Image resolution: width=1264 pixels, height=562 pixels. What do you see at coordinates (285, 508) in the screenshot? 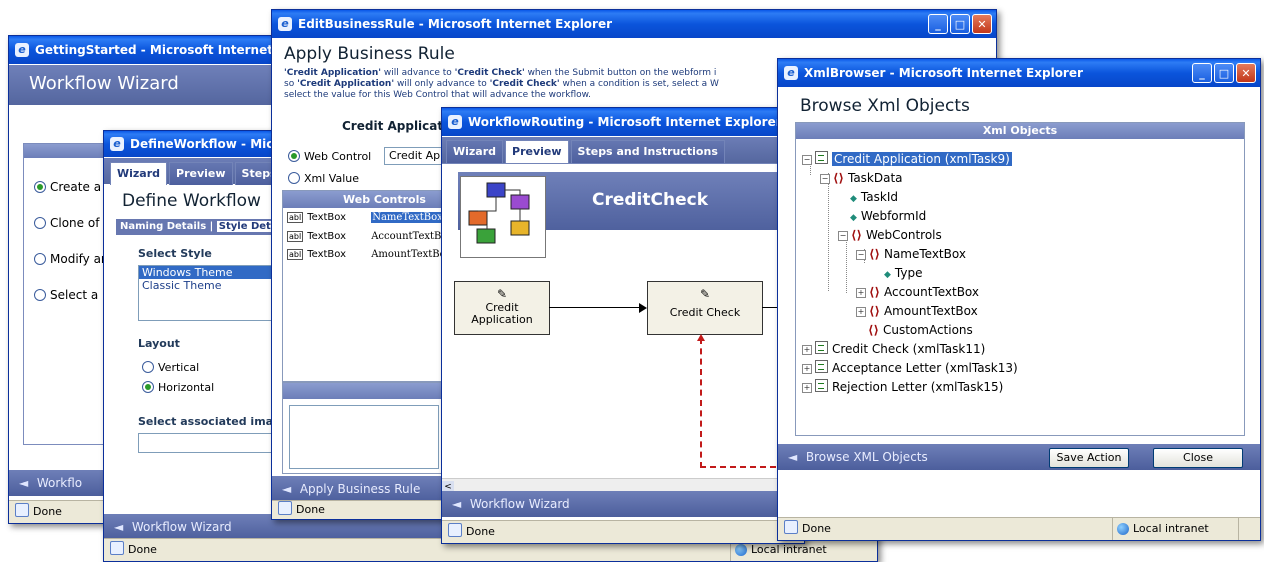
I see `page-icon` at bounding box center [285, 508].